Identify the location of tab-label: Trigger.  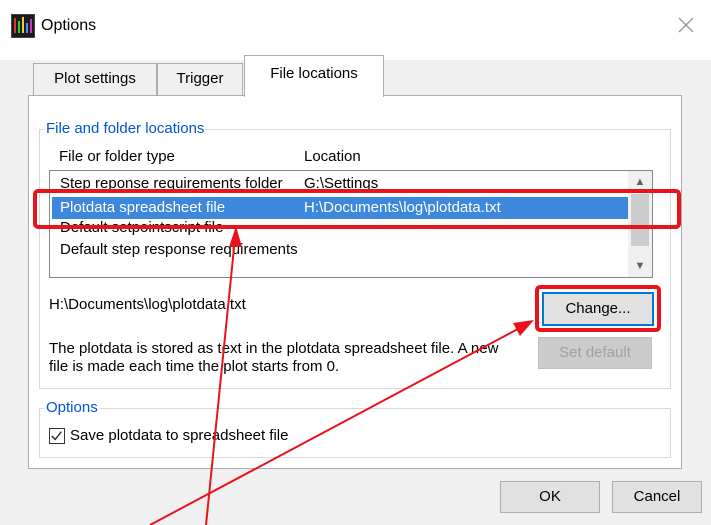
(200, 78).